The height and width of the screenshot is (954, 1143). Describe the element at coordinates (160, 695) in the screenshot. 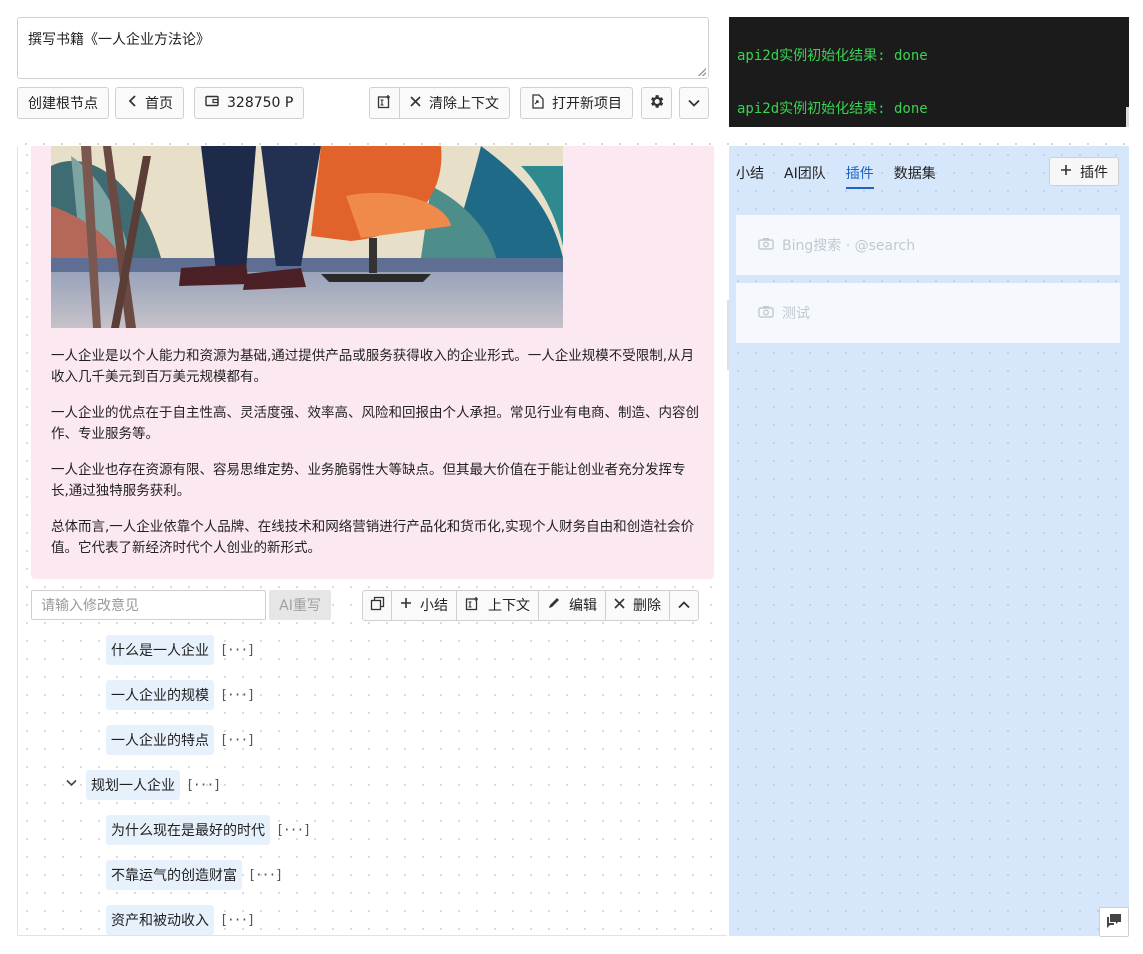

I see `tree-node-label: 一人企业的规模` at that location.